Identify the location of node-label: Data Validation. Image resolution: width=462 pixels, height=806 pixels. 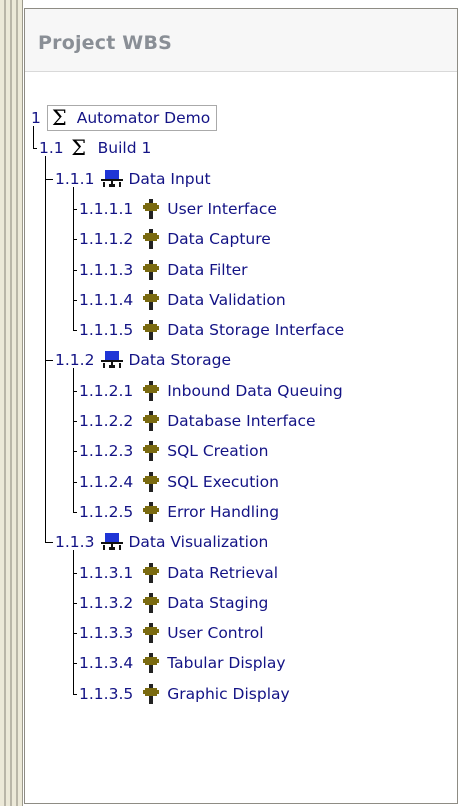
(226, 299).